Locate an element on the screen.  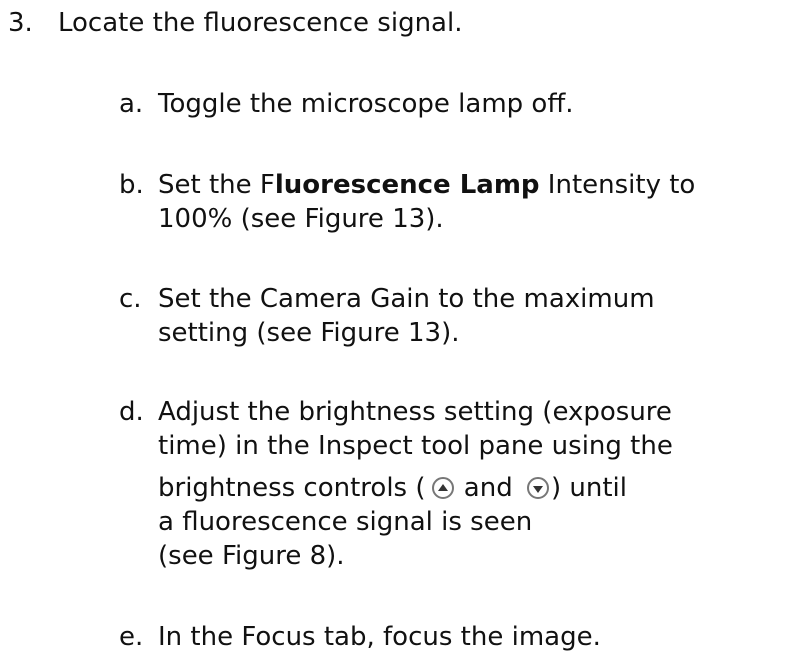
substep-e: e. In the Focus tab, focus the image. is located at coordinates (456, 637).